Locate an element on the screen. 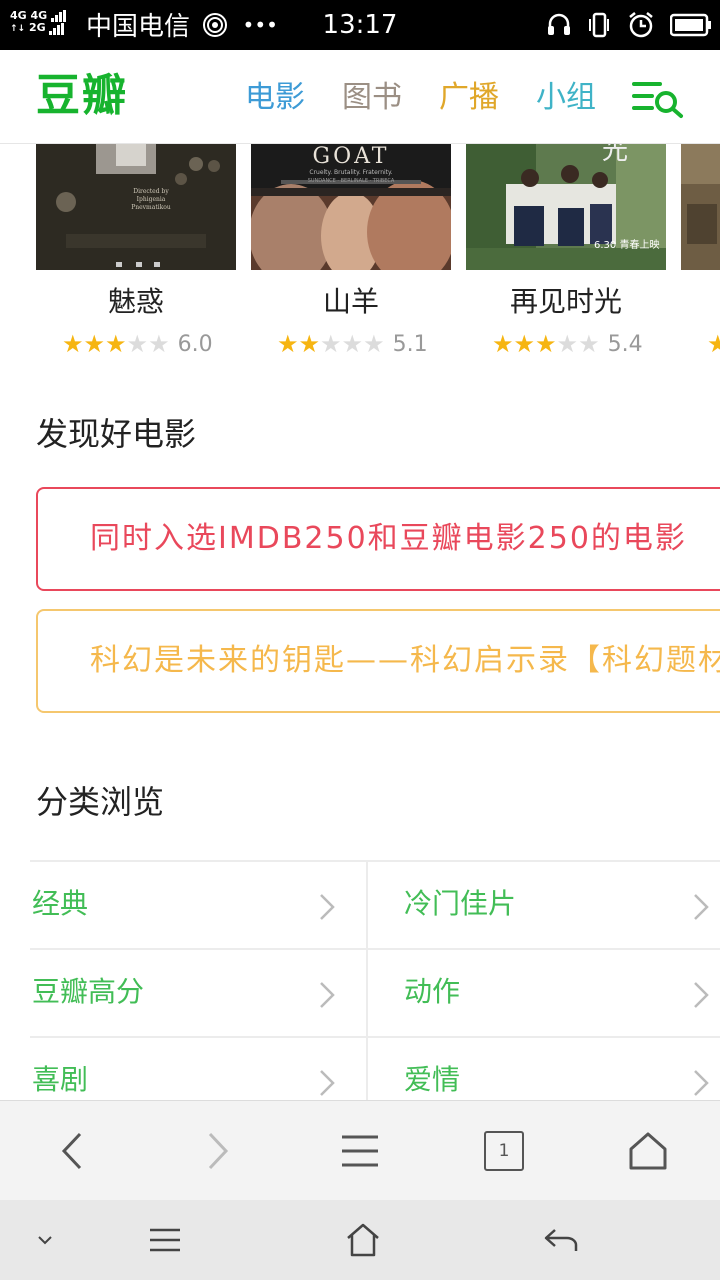  site-header: 豆瓣 电影 图书 广播 小组 is located at coordinates (360, 97).